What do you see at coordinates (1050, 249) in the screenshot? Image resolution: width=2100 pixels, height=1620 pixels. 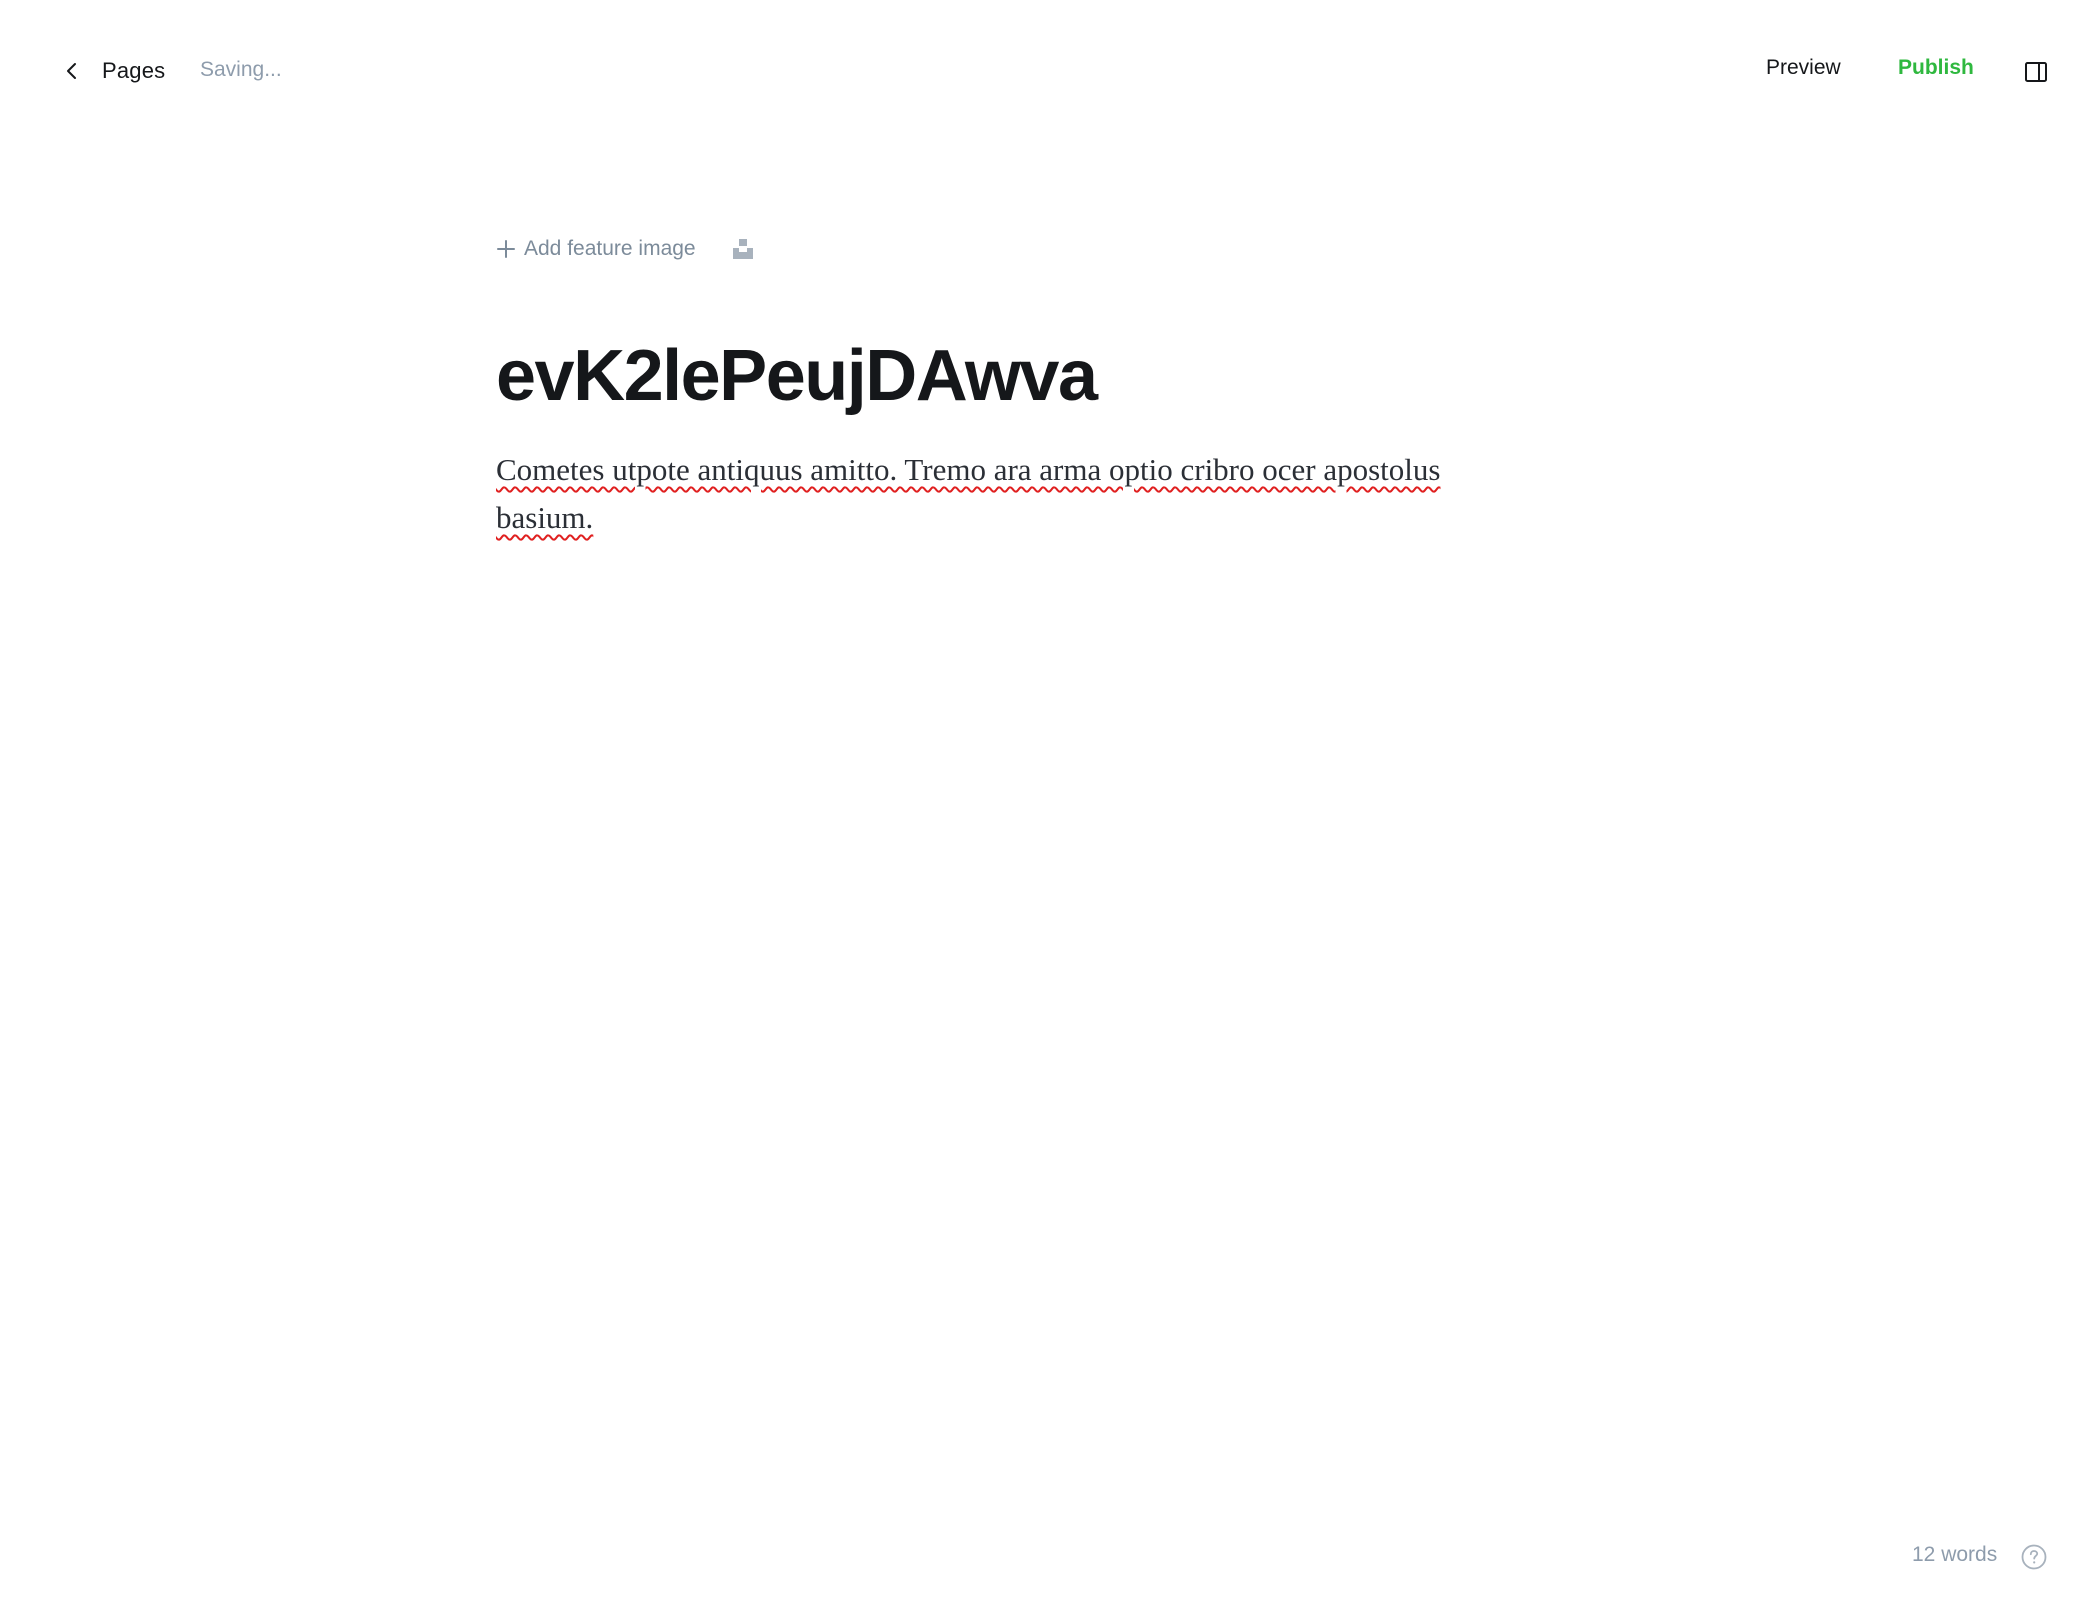 I see `feature-image-row: Add feature image` at bounding box center [1050, 249].